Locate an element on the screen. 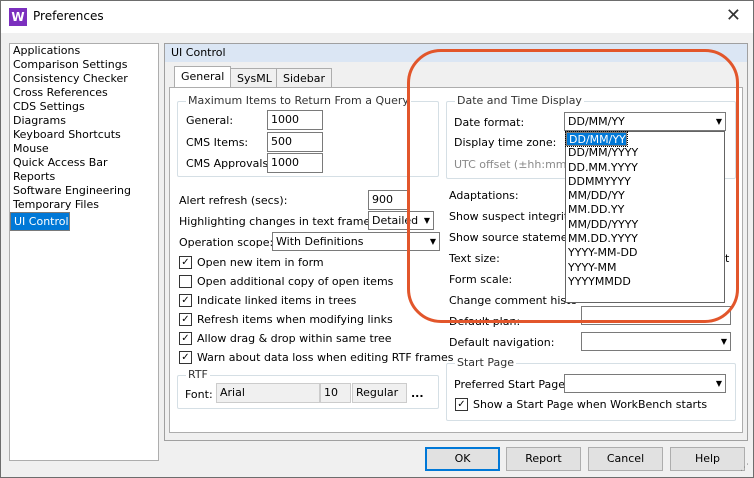  report-button: Report is located at coordinates (543, 459).